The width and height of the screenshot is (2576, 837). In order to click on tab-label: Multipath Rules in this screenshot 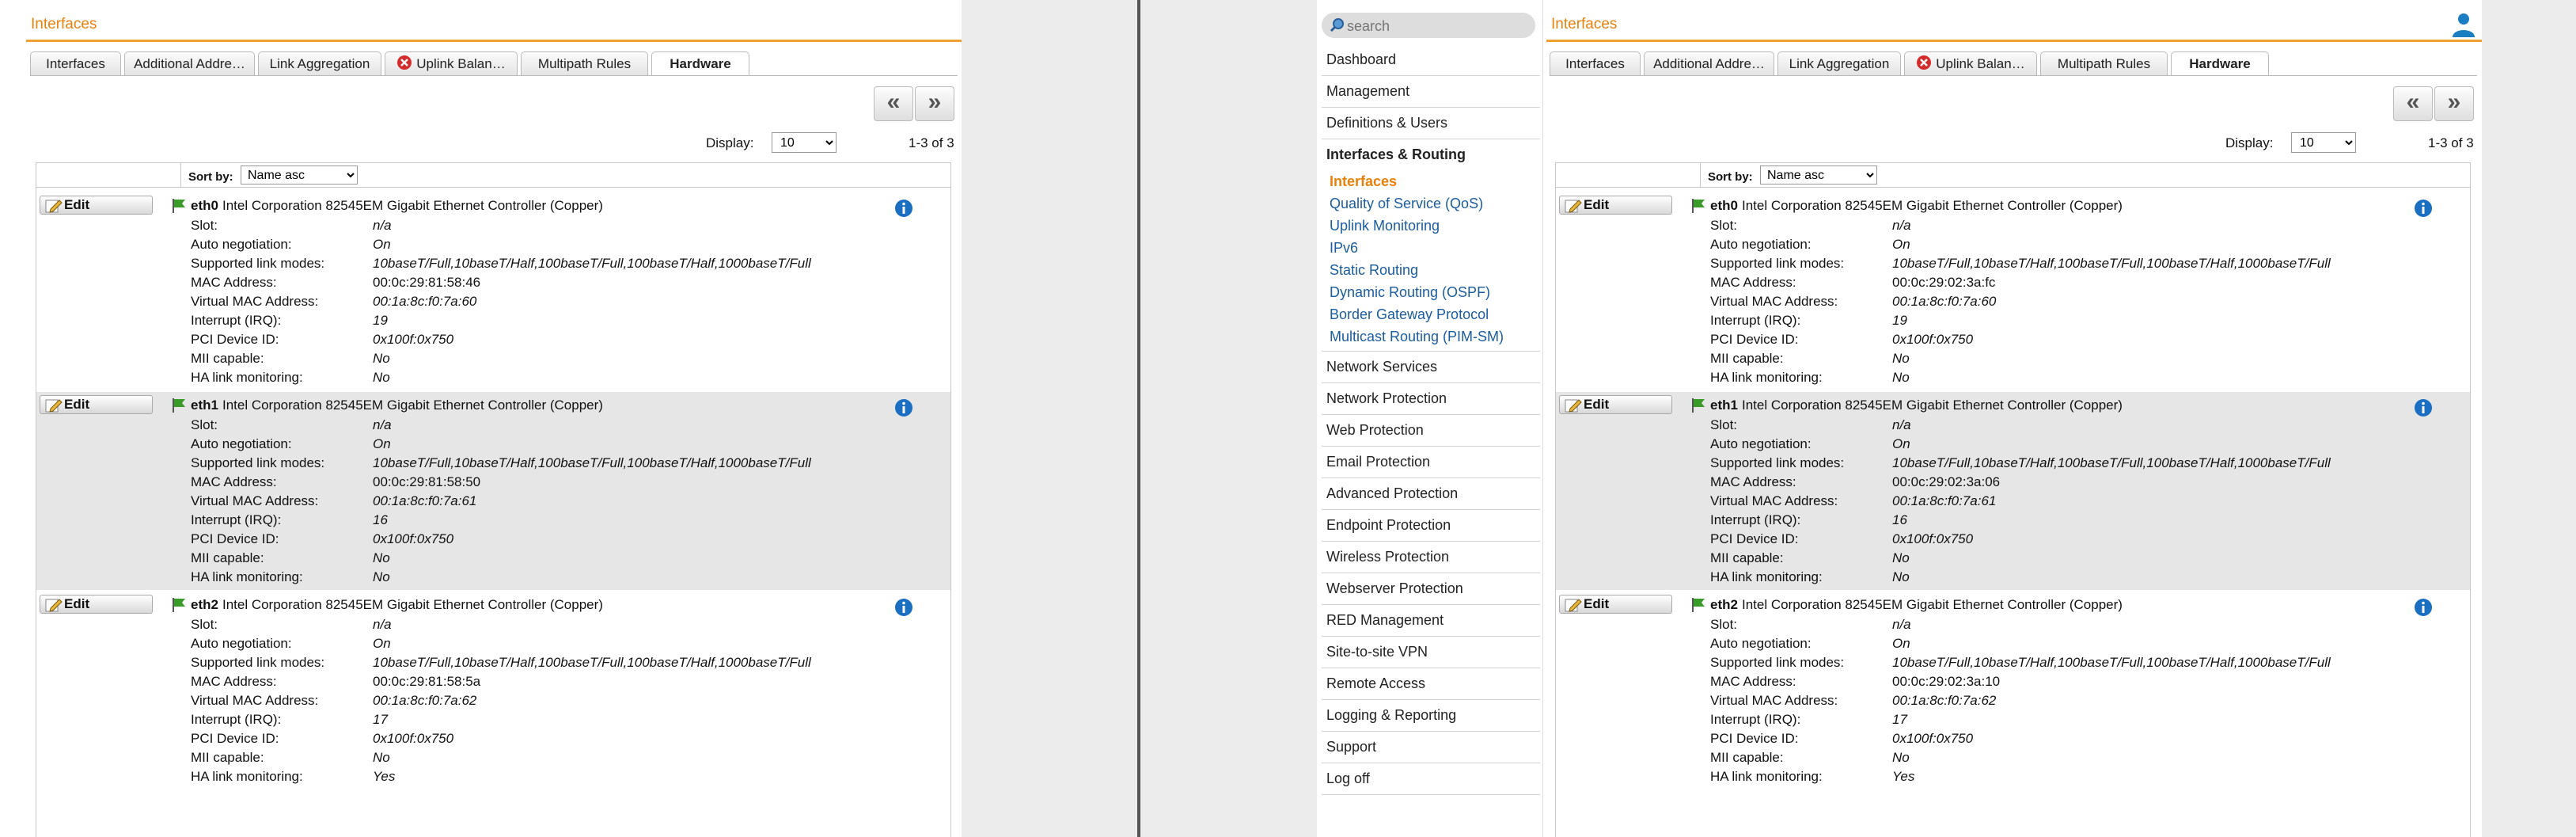, I will do `click(2104, 63)`.